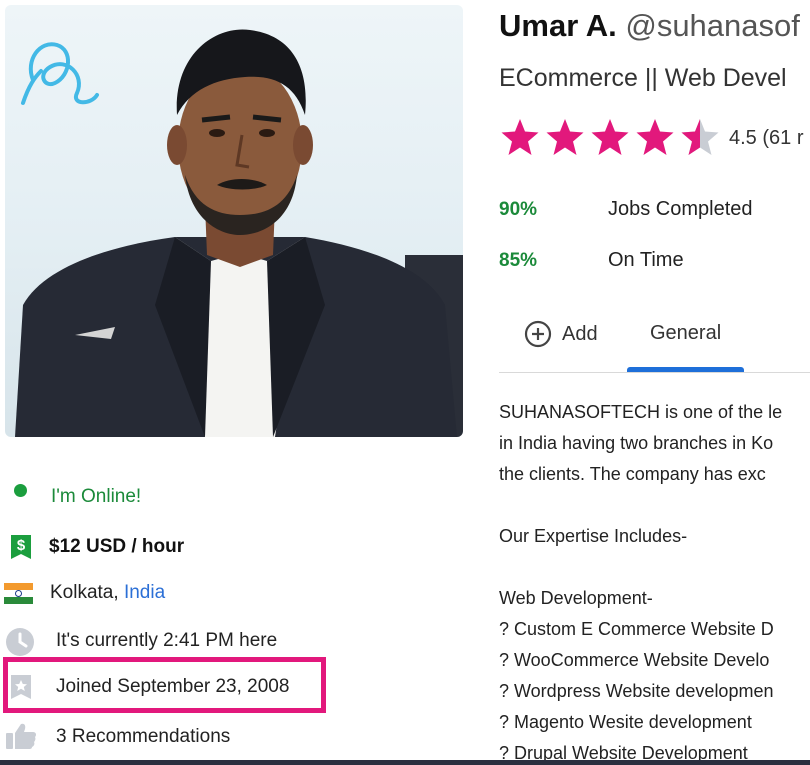  What do you see at coordinates (405, 762) in the screenshot?
I see `bottom-border` at bounding box center [405, 762].